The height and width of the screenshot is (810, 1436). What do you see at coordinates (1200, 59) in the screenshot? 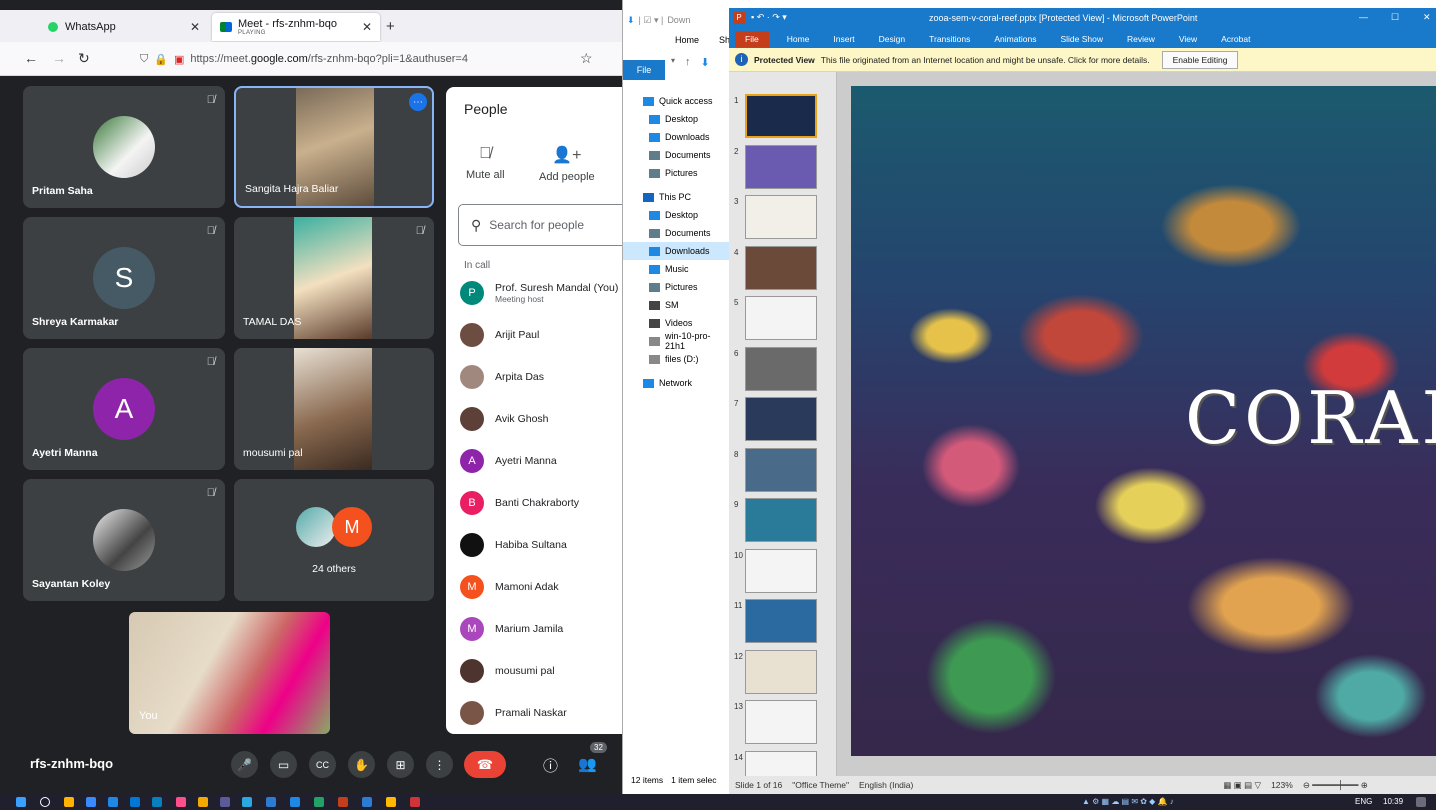
I see `enable-editing-button: Enable Editing` at bounding box center [1200, 59].